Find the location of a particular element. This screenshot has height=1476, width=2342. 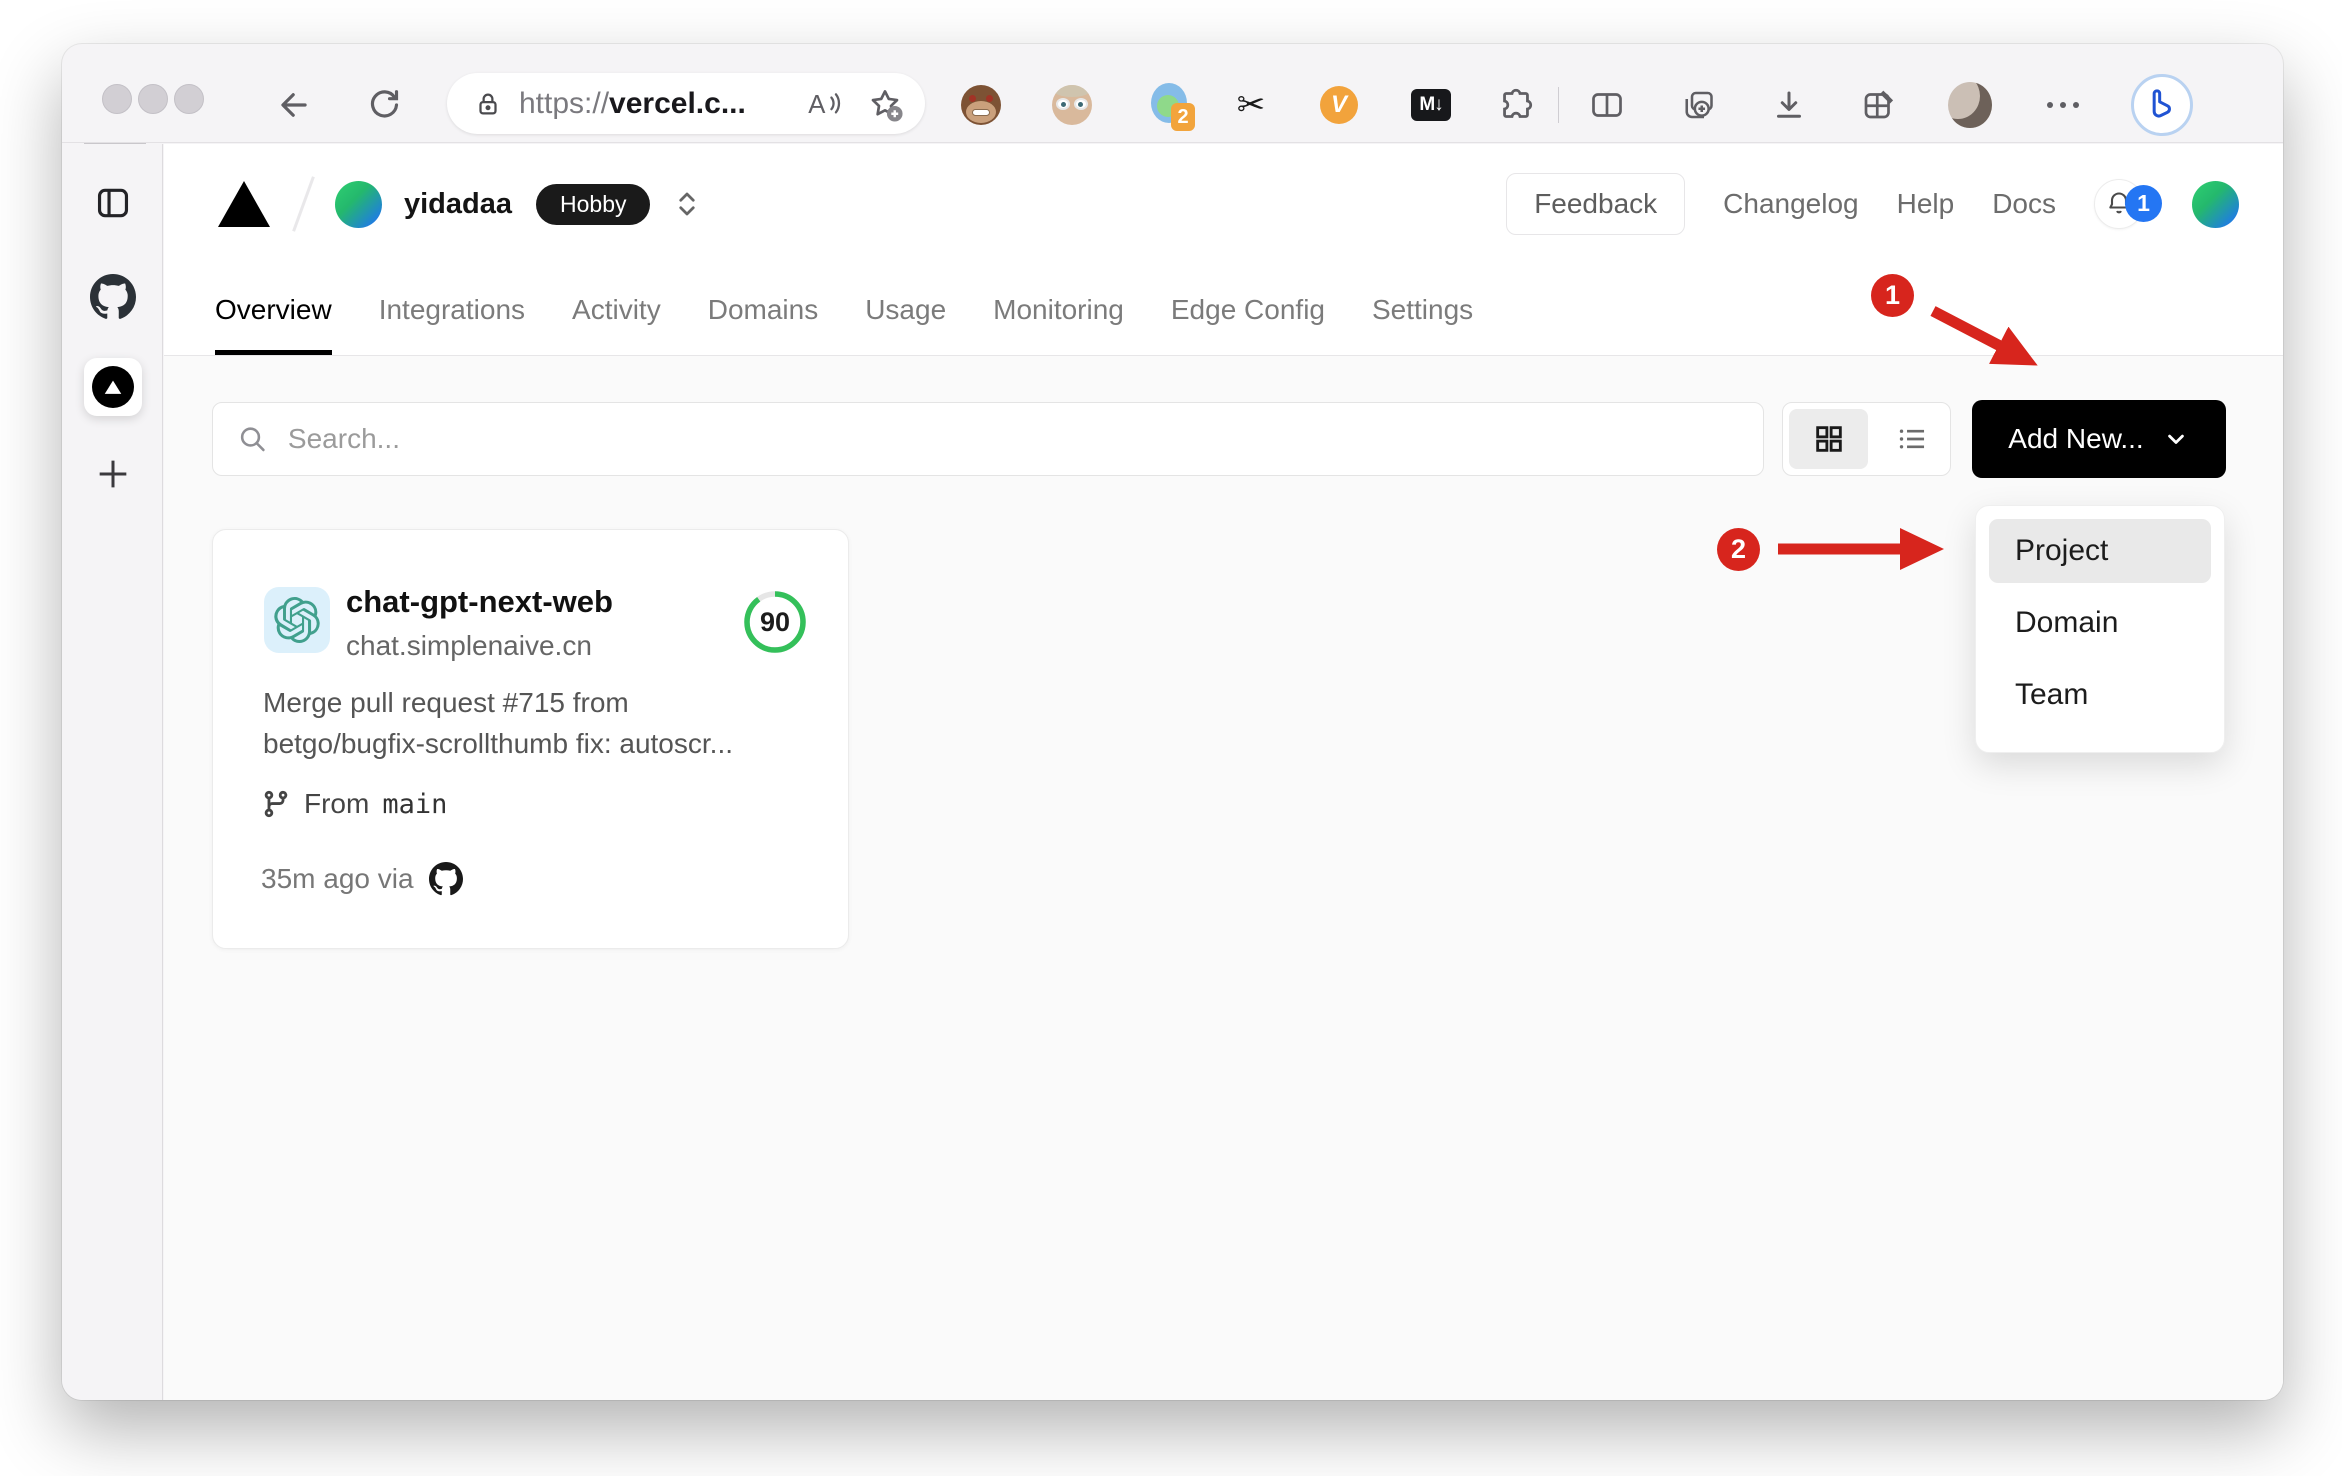

browser-apps-button is located at coordinates (1878, 105).